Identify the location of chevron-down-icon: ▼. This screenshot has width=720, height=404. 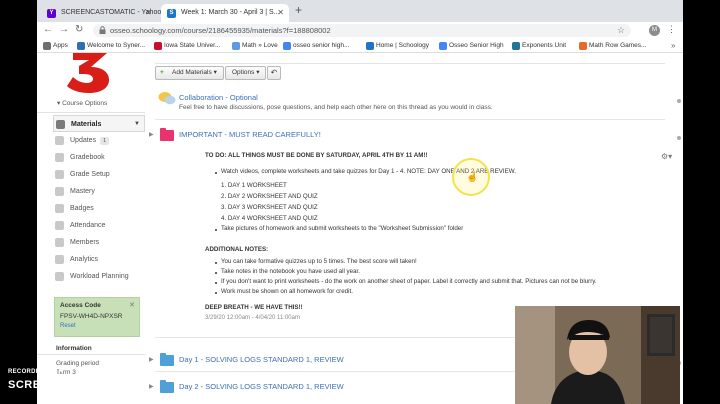
(137, 124).